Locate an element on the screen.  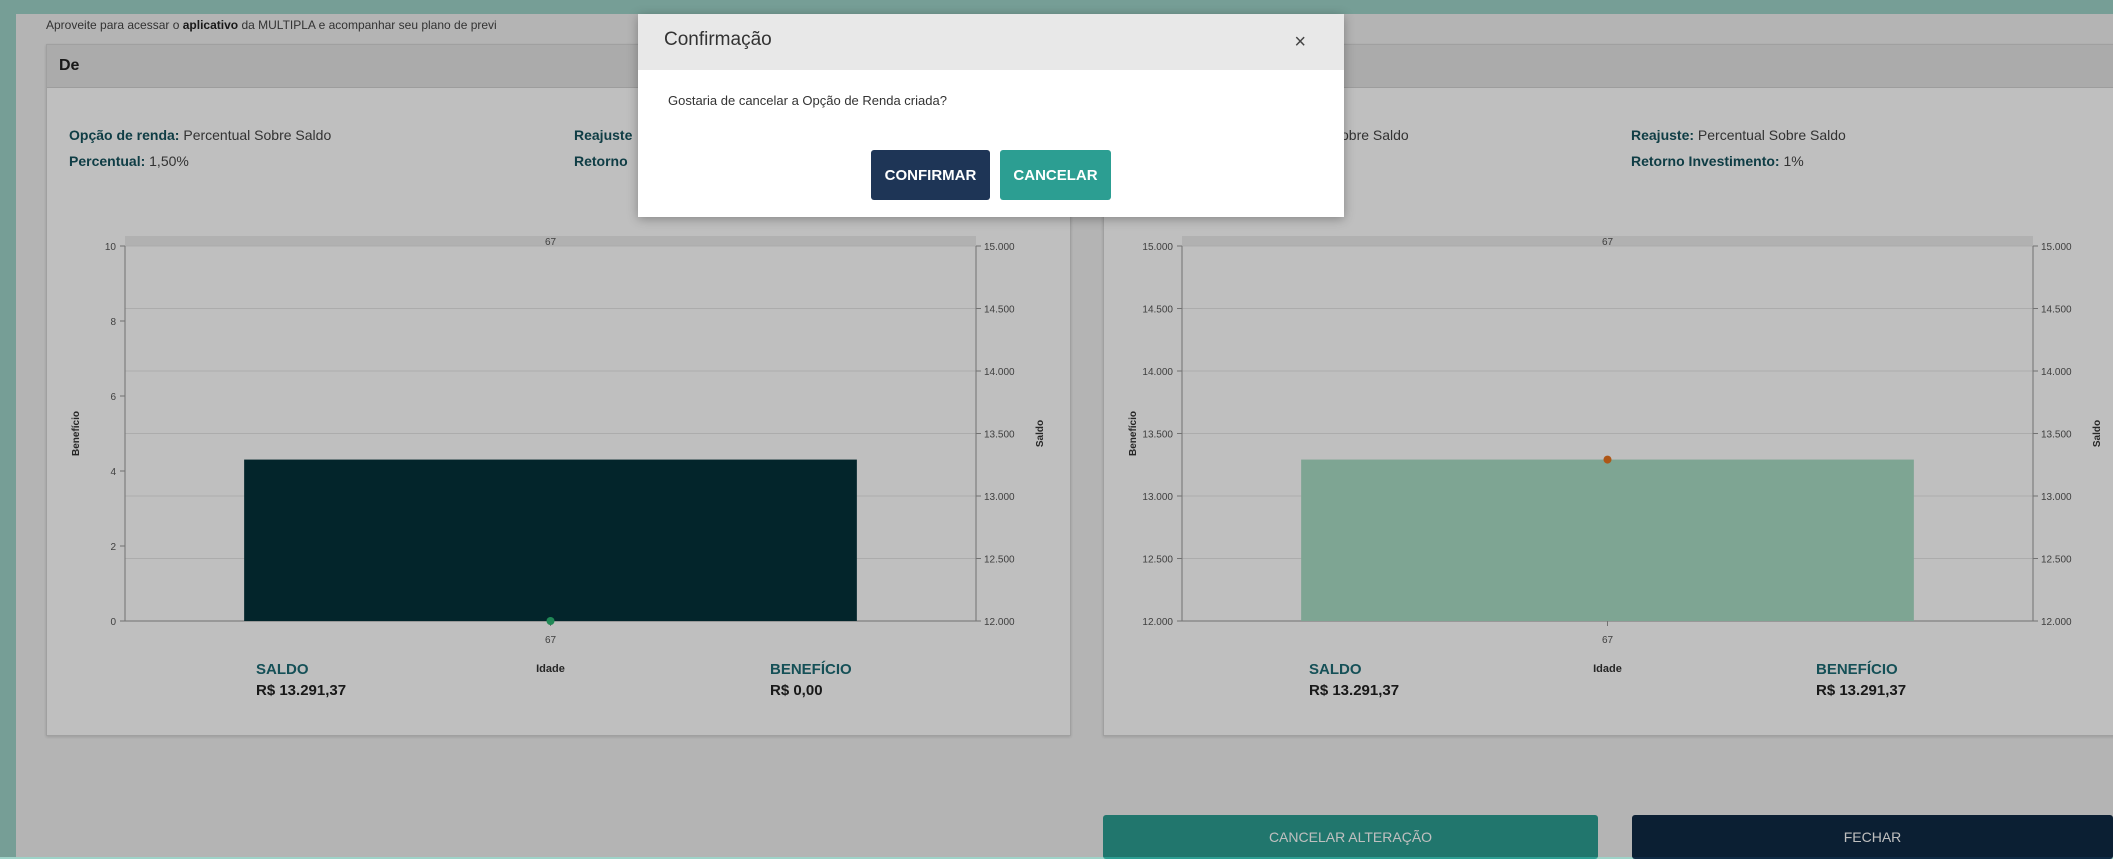
modal-title: Confirmação is located at coordinates (718, 39).